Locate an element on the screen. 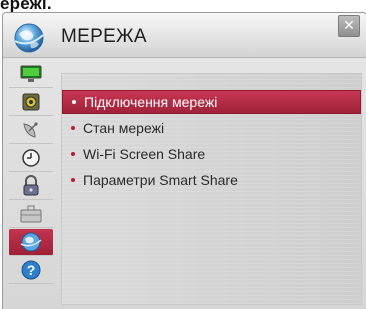 The height and width of the screenshot is (309, 366). clock-icon is located at coordinates (31, 158).